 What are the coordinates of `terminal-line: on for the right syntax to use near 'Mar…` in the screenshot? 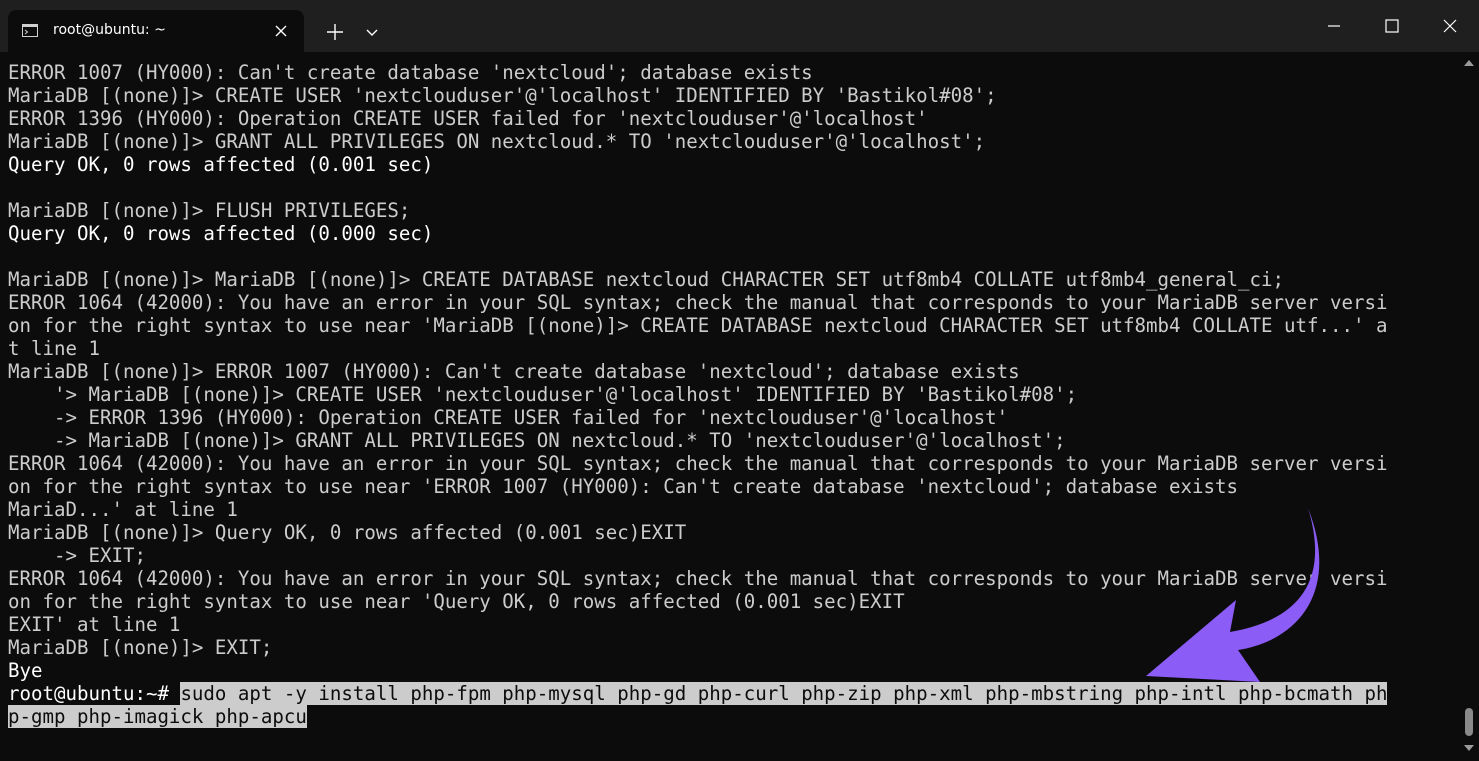 It's located at (698, 325).